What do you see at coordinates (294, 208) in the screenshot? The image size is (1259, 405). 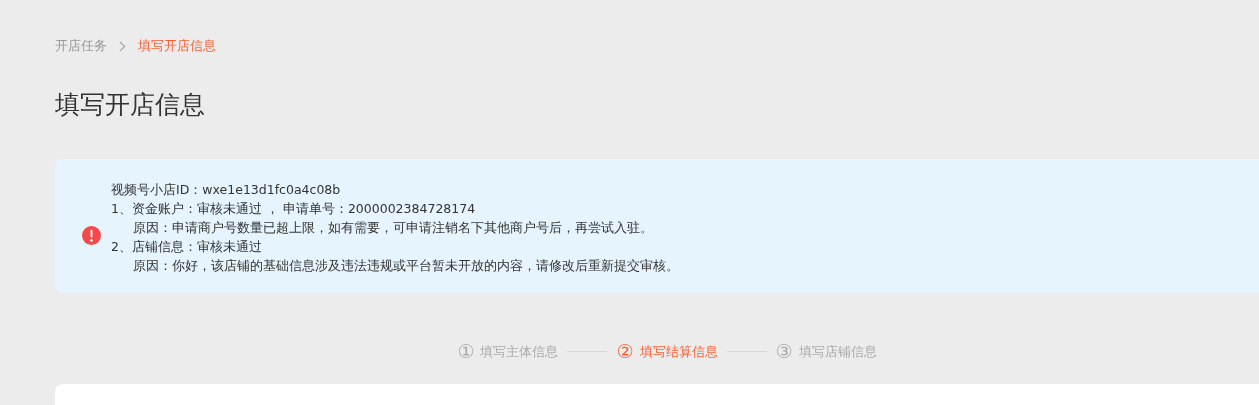 I see `alert-text: 1、资金账户：审核未通过 ， 申请单号：2000002384728174` at bounding box center [294, 208].